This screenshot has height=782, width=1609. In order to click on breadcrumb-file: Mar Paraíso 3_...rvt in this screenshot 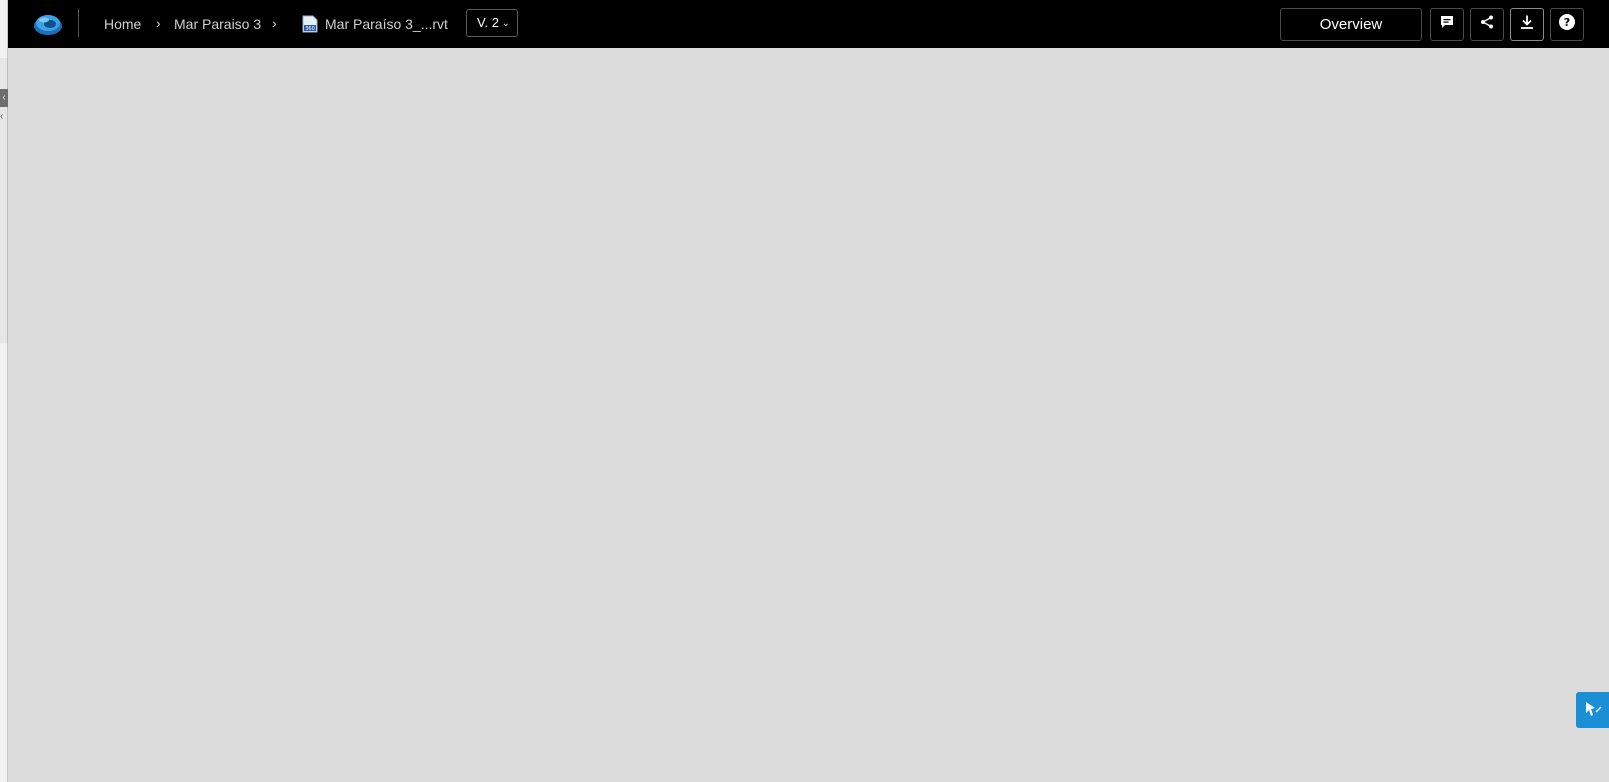, I will do `click(386, 24)`.